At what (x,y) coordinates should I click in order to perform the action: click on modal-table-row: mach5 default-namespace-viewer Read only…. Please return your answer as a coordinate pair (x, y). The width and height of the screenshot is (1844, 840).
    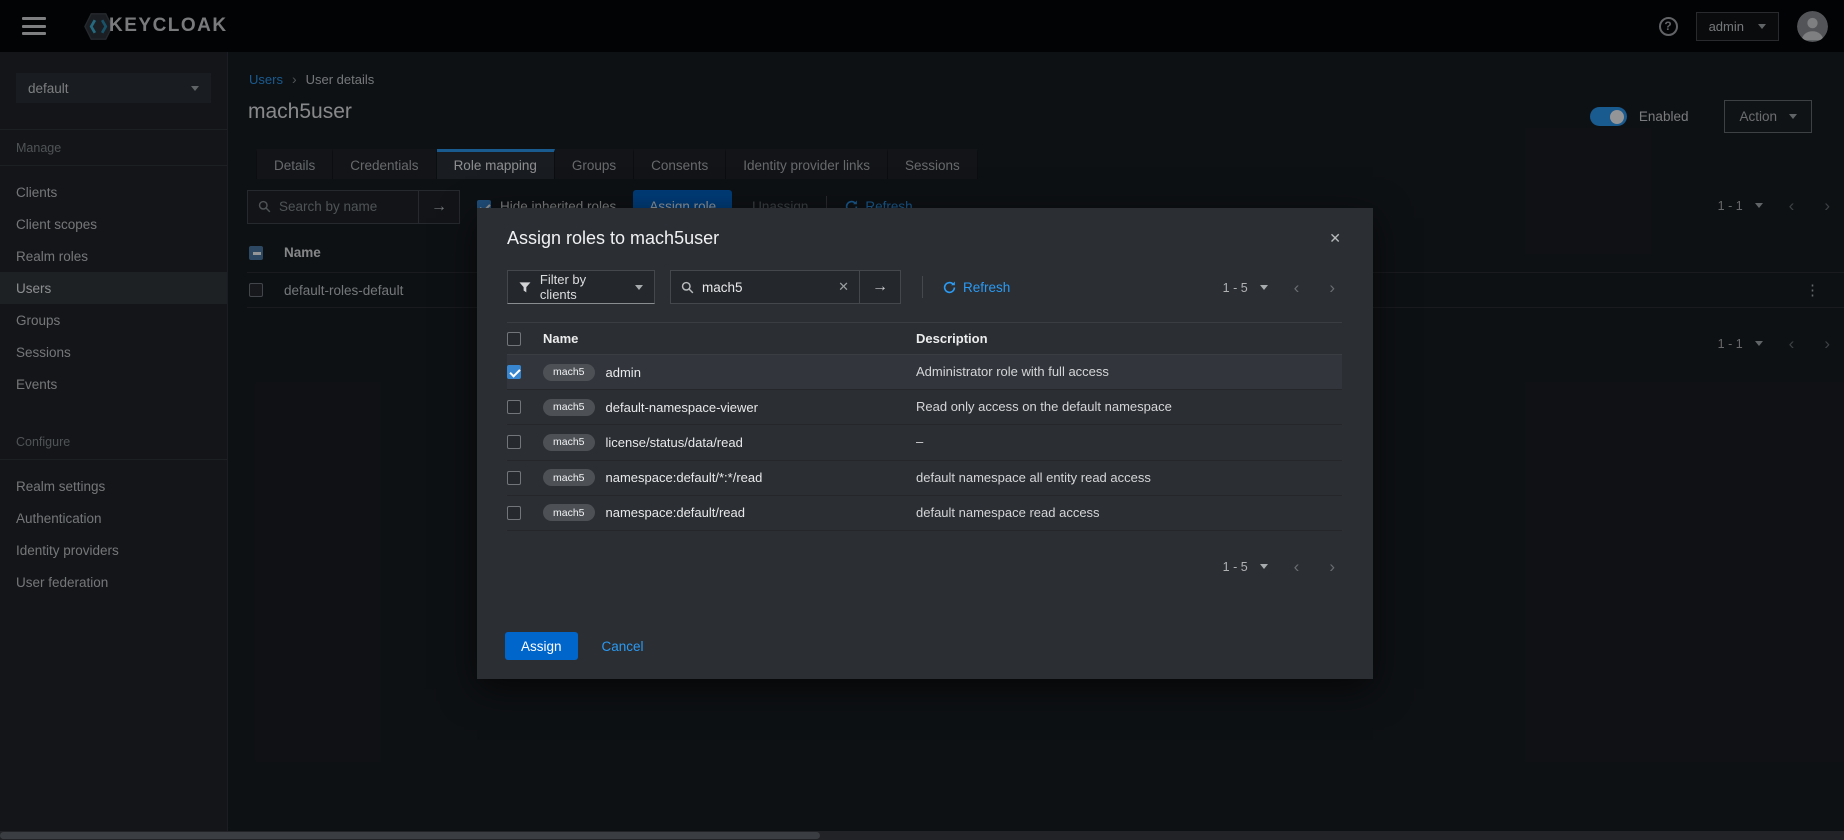
    Looking at the image, I should click on (924, 408).